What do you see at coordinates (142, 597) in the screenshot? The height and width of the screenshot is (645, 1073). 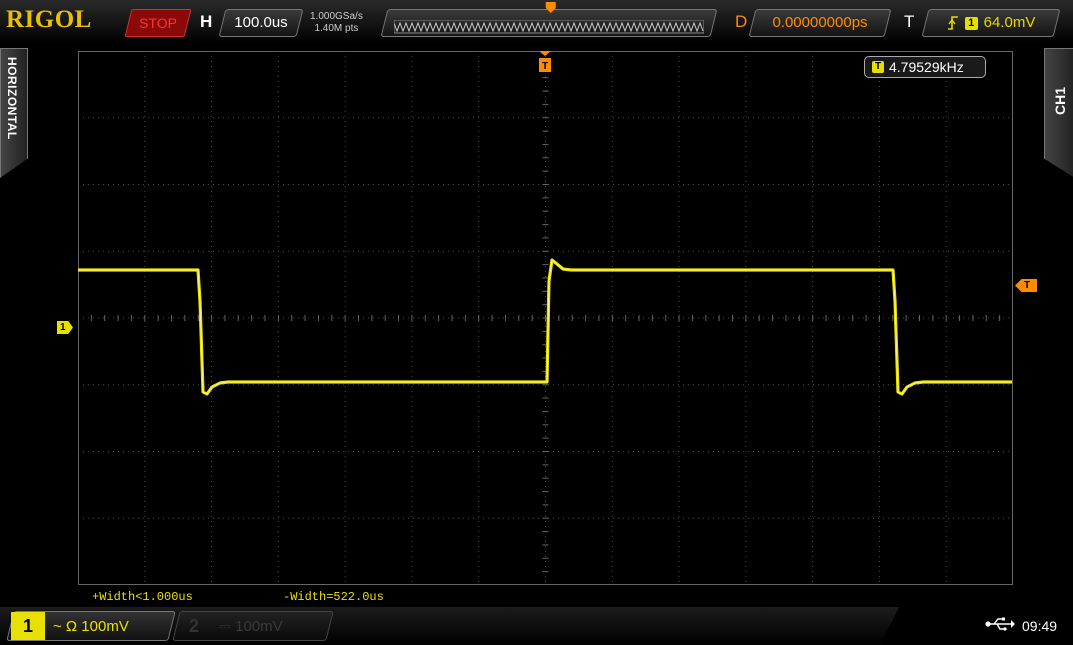 I see `measurement-positive-width: +Width<1.000us` at bounding box center [142, 597].